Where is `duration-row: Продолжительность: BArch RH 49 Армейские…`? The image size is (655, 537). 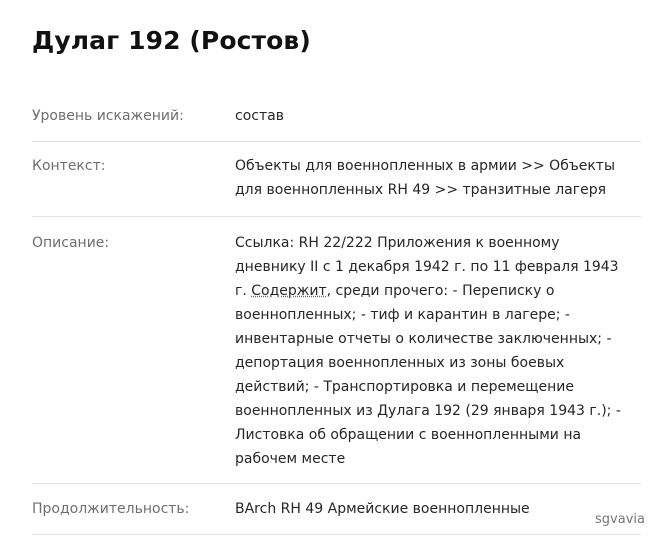
duration-row: Продолжительность: BArch RH 49 Армейские… is located at coordinates (336, 509).